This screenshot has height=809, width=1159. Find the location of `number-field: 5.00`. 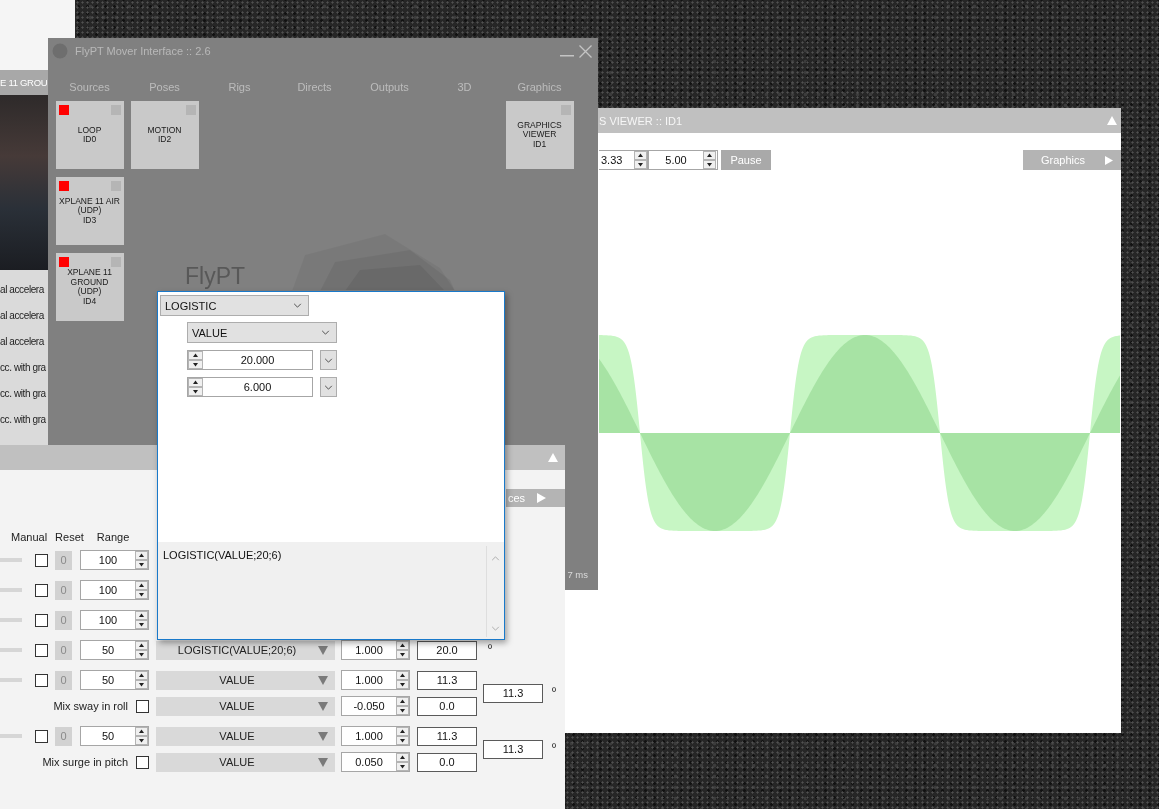

number-field: 5.00 is located at coordinates (683, 160).